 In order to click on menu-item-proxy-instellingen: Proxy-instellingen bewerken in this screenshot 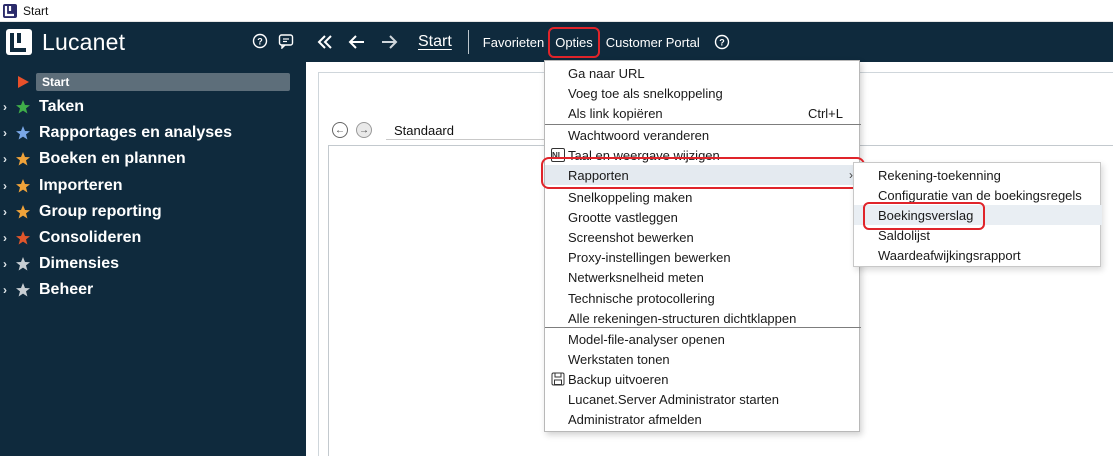, I will do `click(703, 257)`.